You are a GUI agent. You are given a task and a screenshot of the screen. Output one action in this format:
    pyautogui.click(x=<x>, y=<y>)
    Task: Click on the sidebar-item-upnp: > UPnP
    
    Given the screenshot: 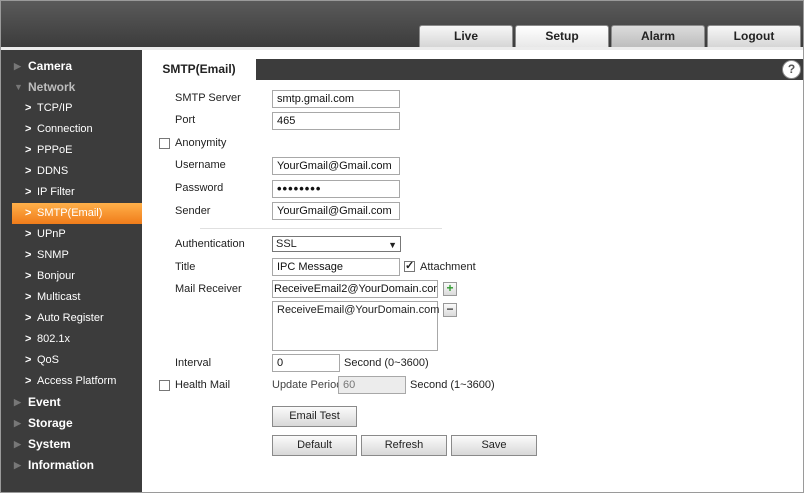 What is the action you would take?
    pyautogui.click(x=71, y=234)
    